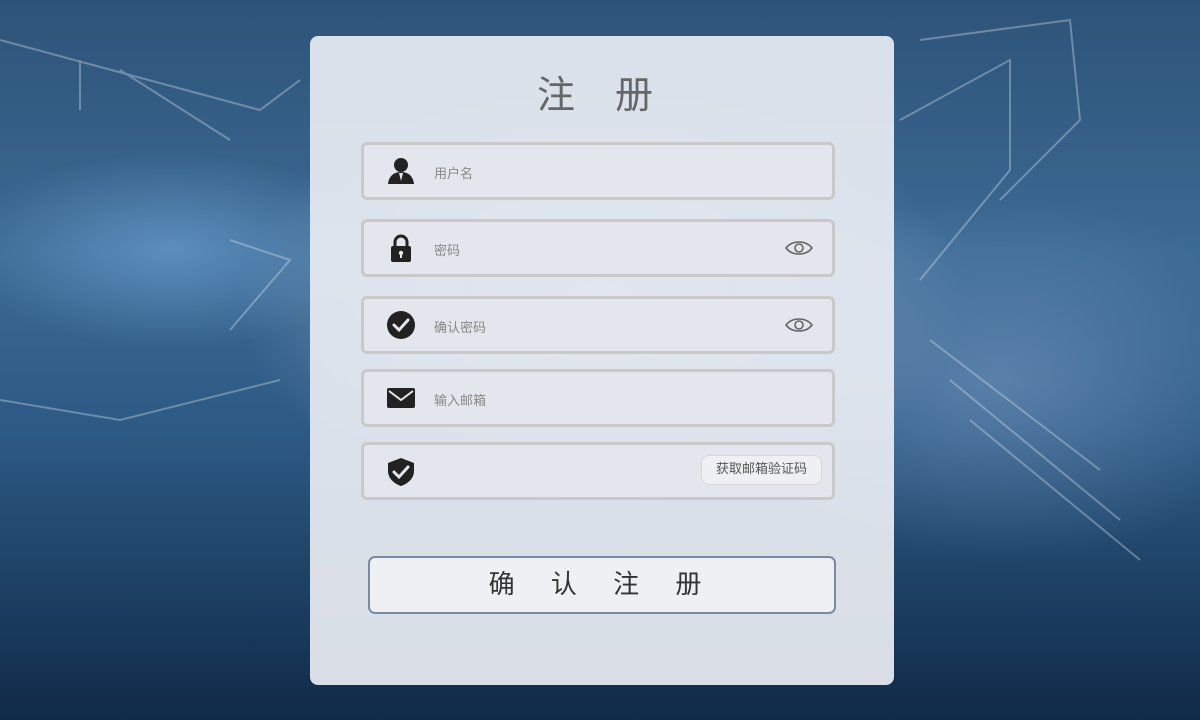 This screenshot has width=1200, height=720. What do you see at coordinates (598, 471) in the screenshot?
I see `verification-code-field: 获取邮箱验证码` at bounding box center [598, 471].